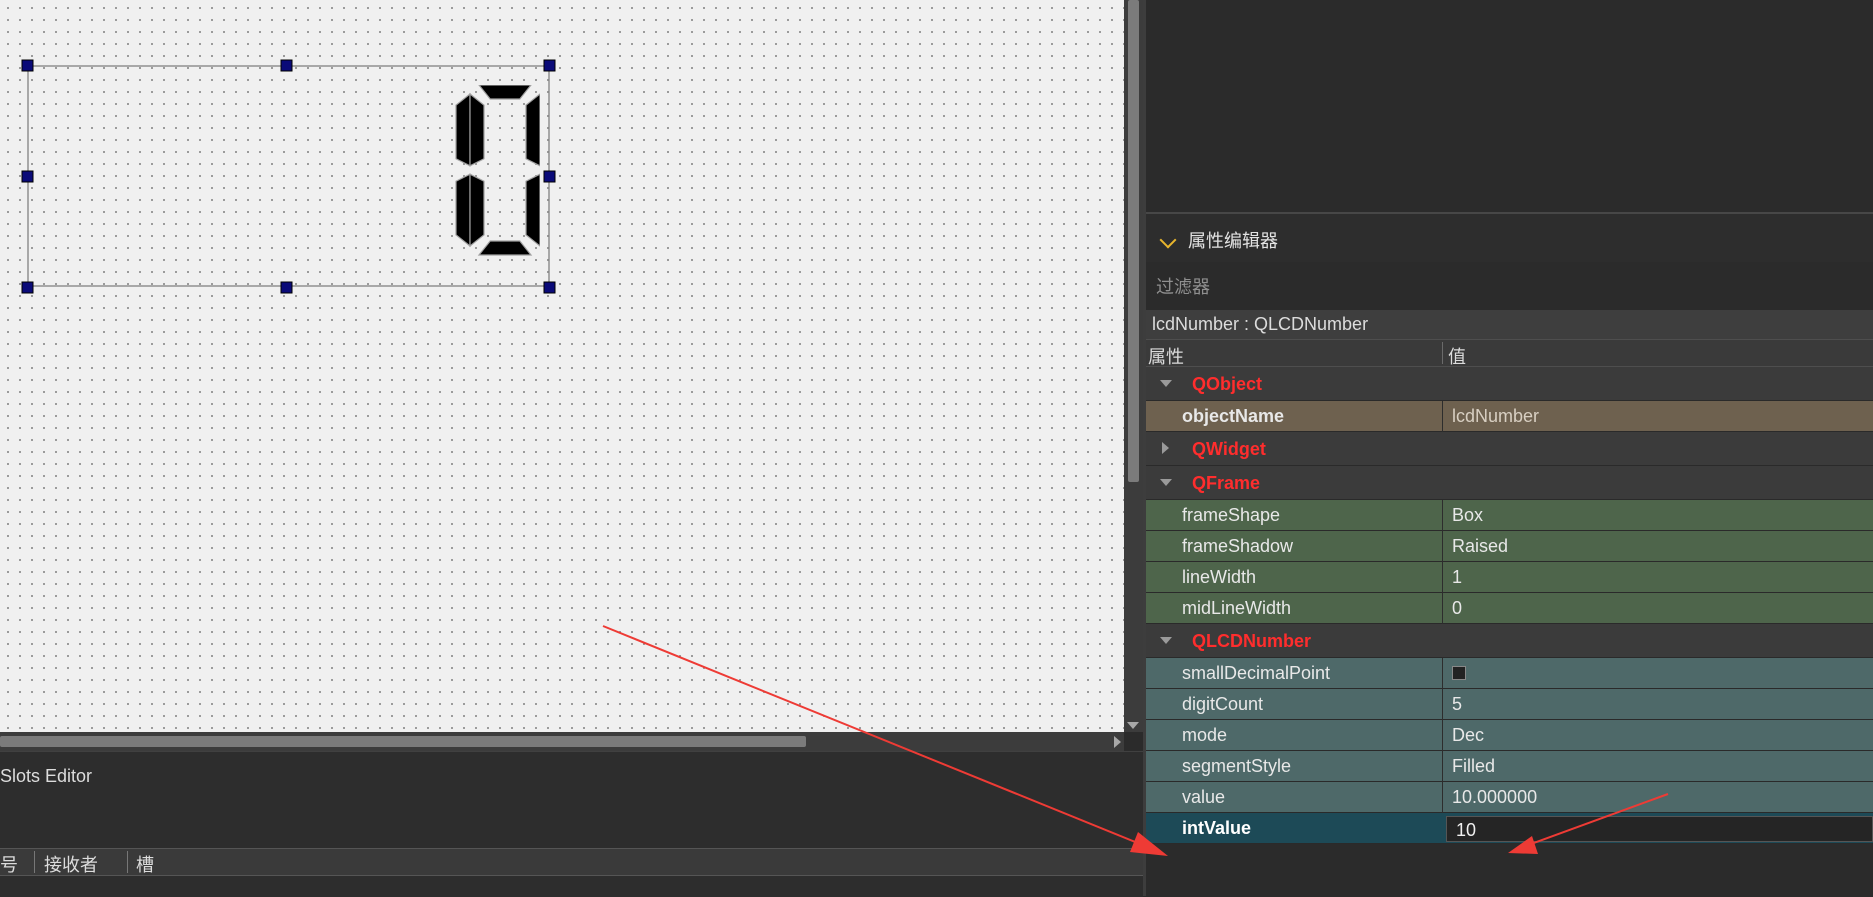 The image size is (1873, 897). What do you see at coordinates (1509, 483) in the screenshot?
I see `class-row-qframe: QFrame` at bounding box center [1509, 483].